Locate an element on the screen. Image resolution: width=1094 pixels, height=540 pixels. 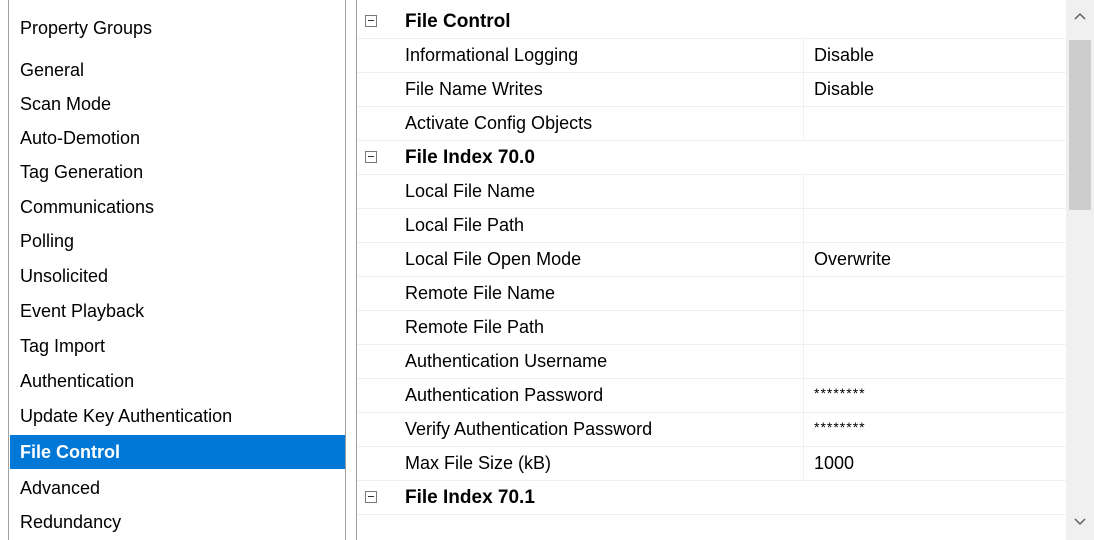
property-name: Authentication Username is located at coordinates (506, 361).